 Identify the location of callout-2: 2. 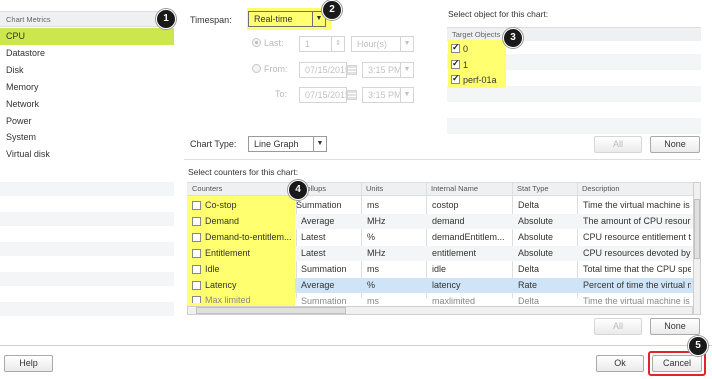
(332, 10).